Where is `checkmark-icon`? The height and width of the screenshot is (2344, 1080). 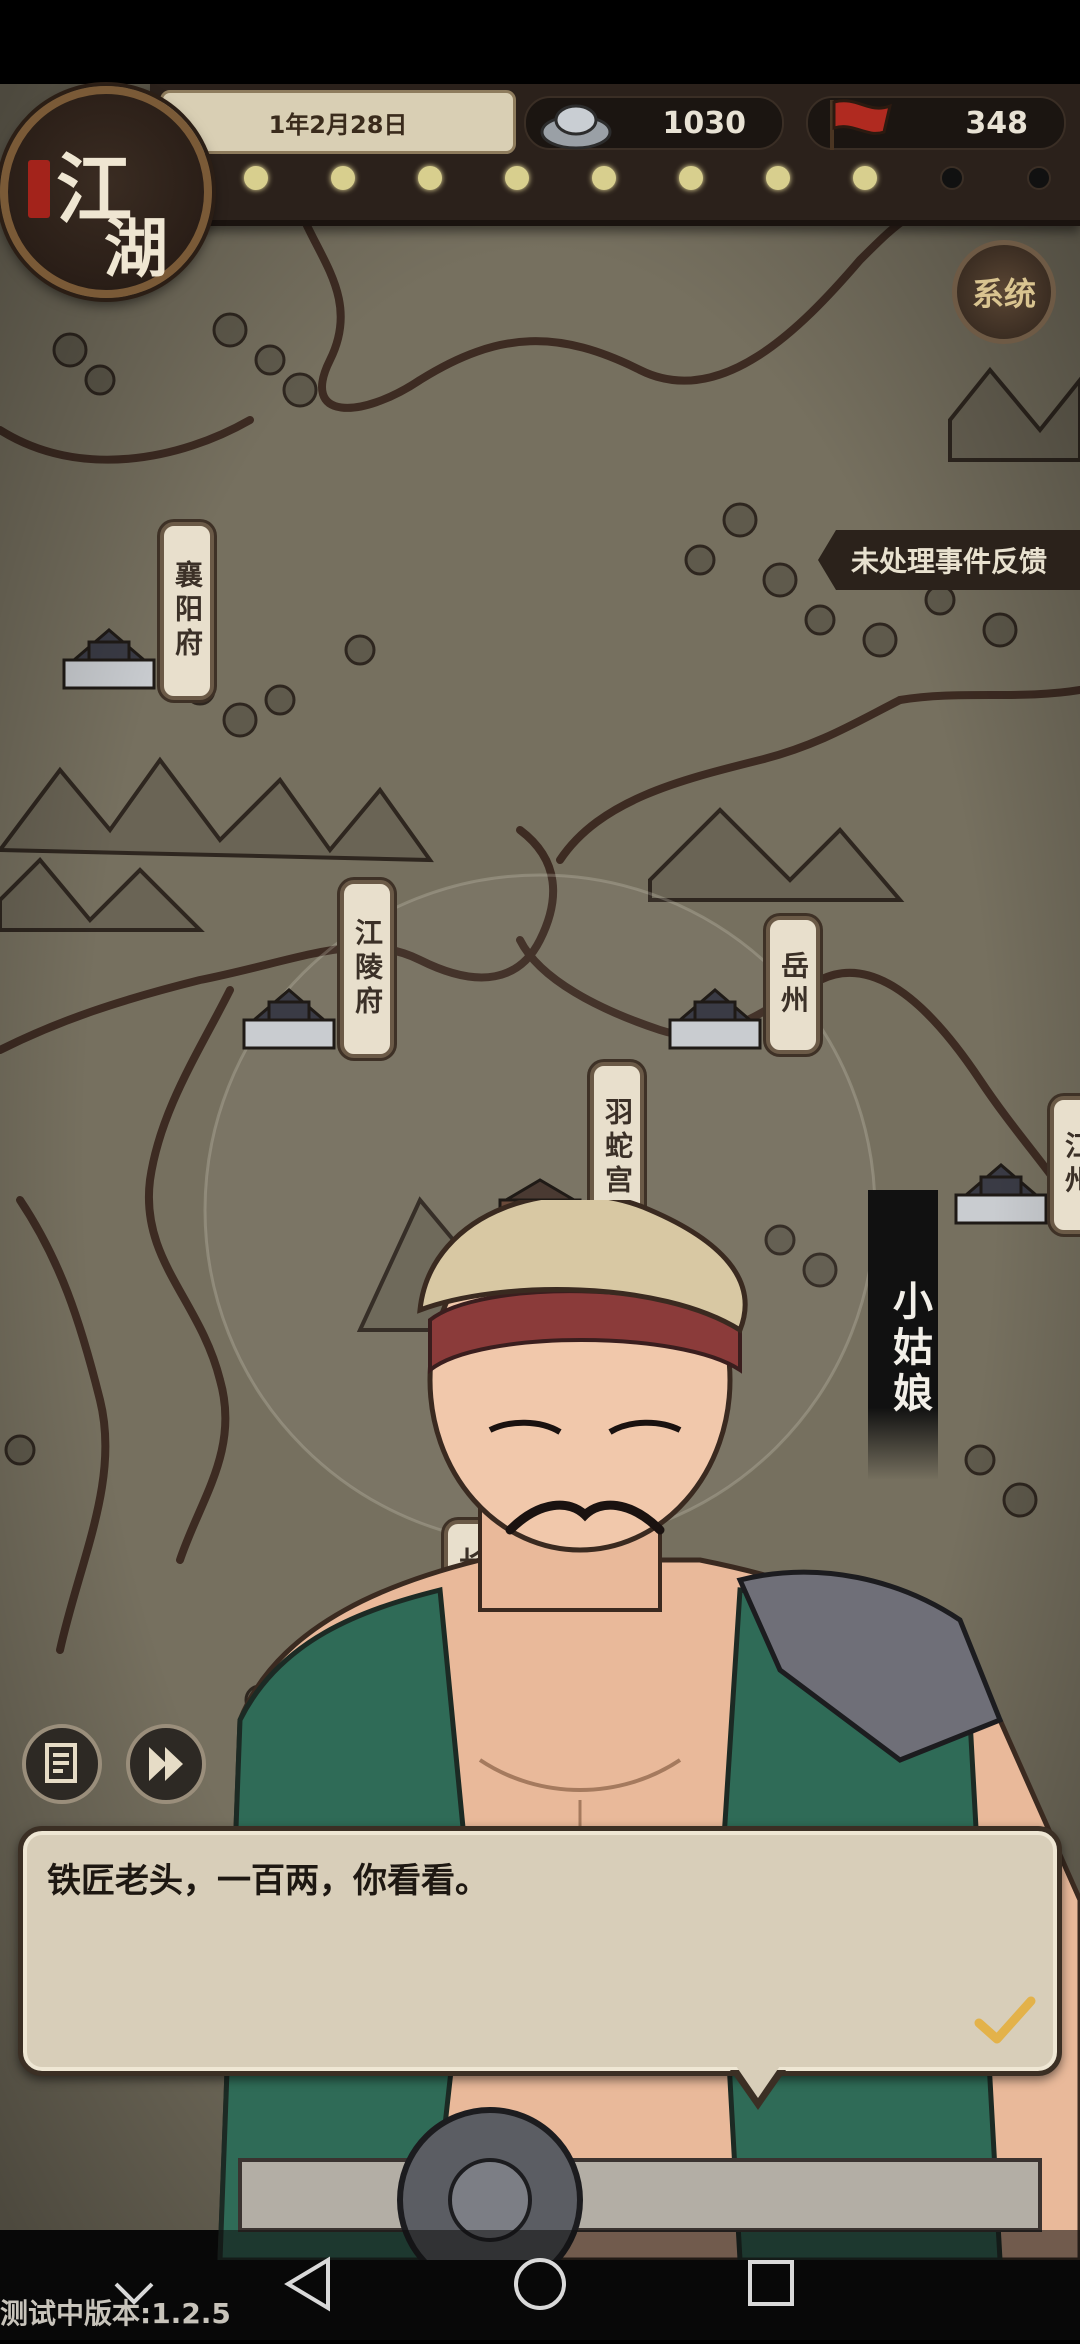 checkmark-icon is located at coordinates (1005, 2020).